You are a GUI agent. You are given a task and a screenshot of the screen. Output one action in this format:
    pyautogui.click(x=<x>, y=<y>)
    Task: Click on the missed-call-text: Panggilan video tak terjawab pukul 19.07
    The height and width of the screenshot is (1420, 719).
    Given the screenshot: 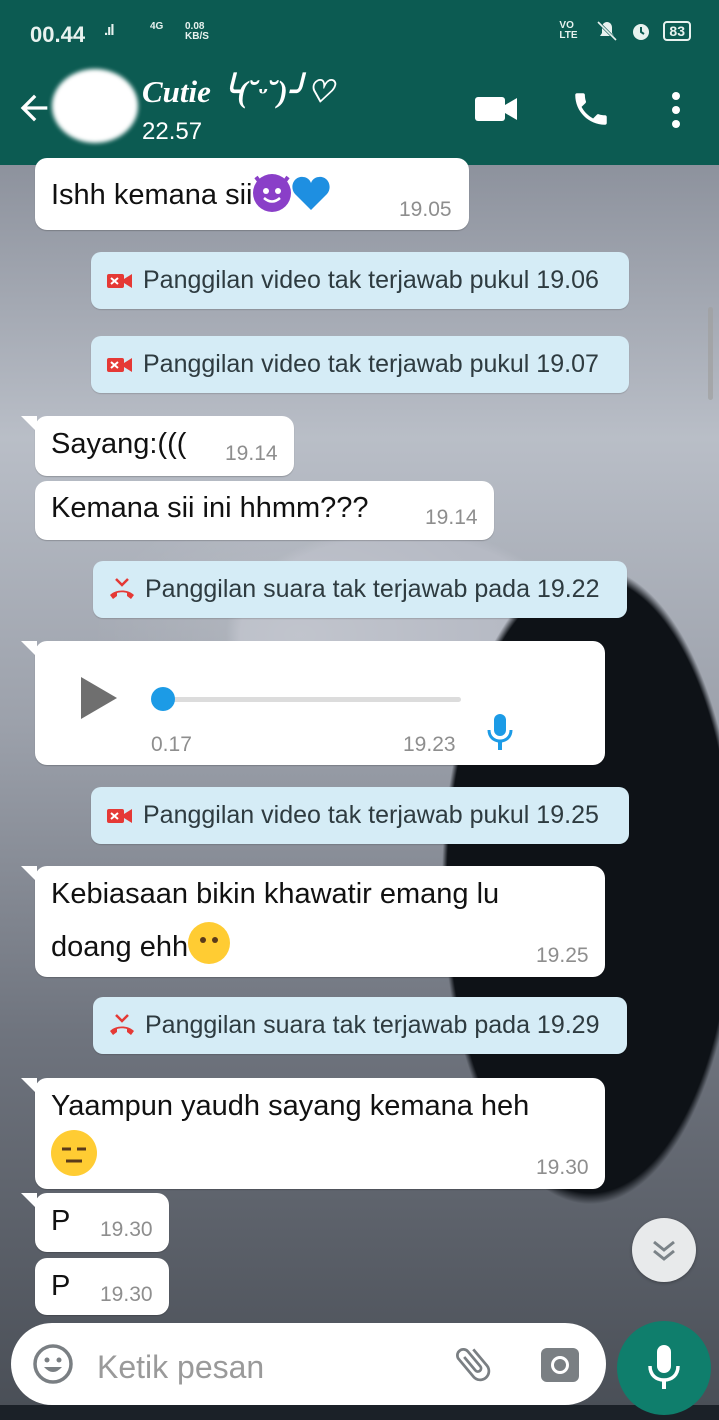 What is the action you would take?
    pyautogui.click(x=371, y=364)
    